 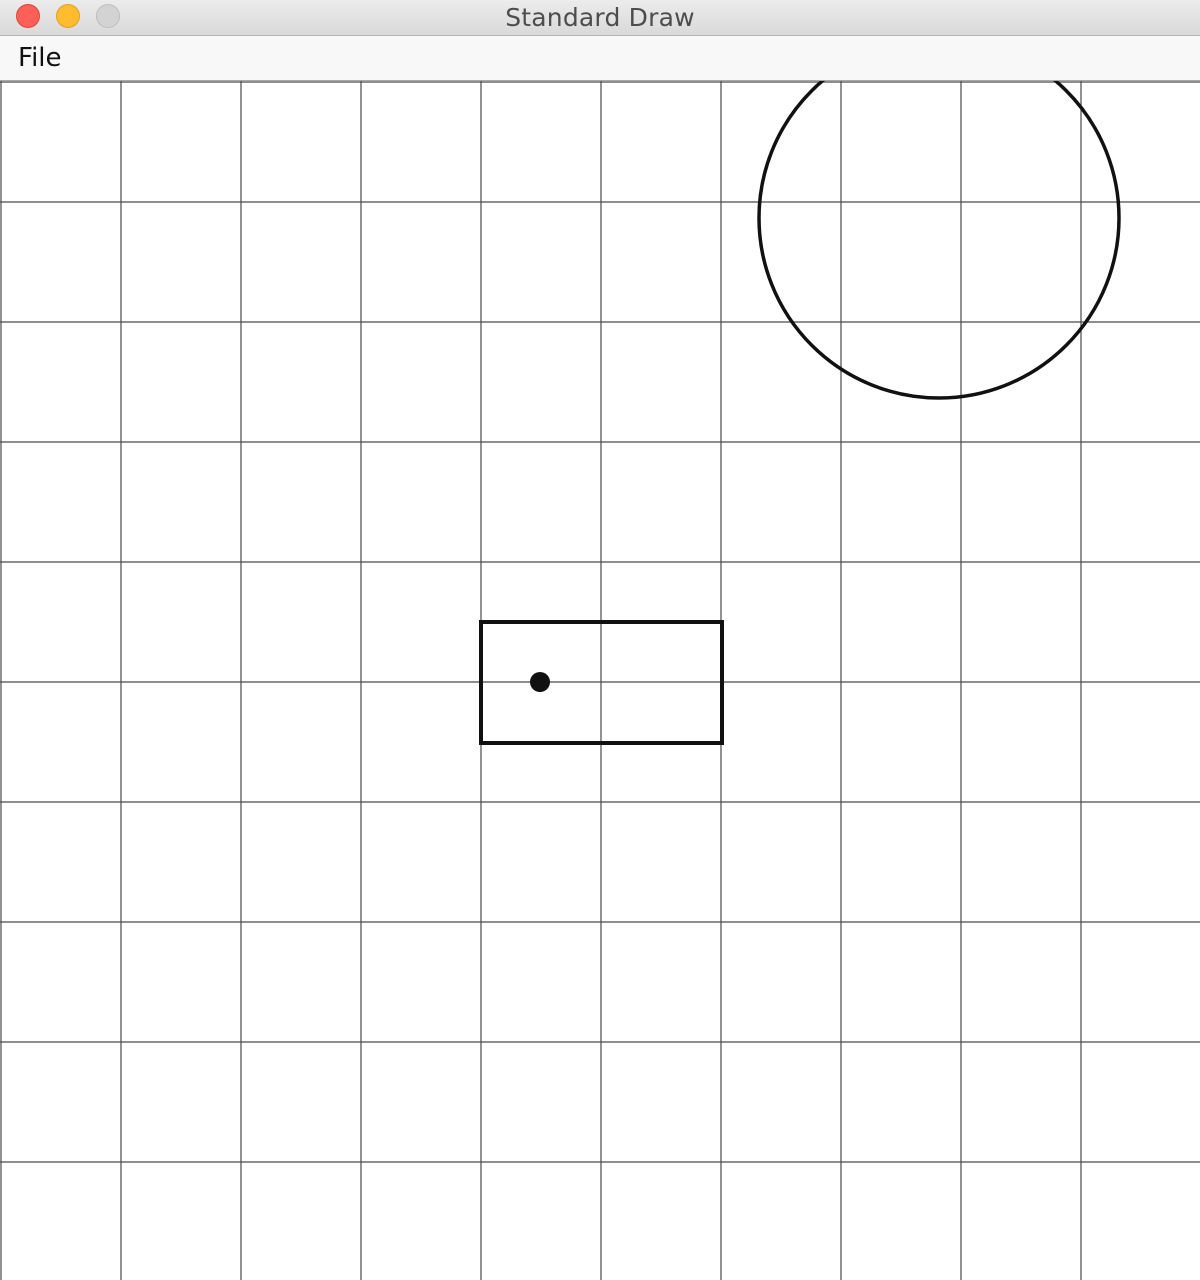 I want to click on file-menu: File, so click(x=40, y=58).